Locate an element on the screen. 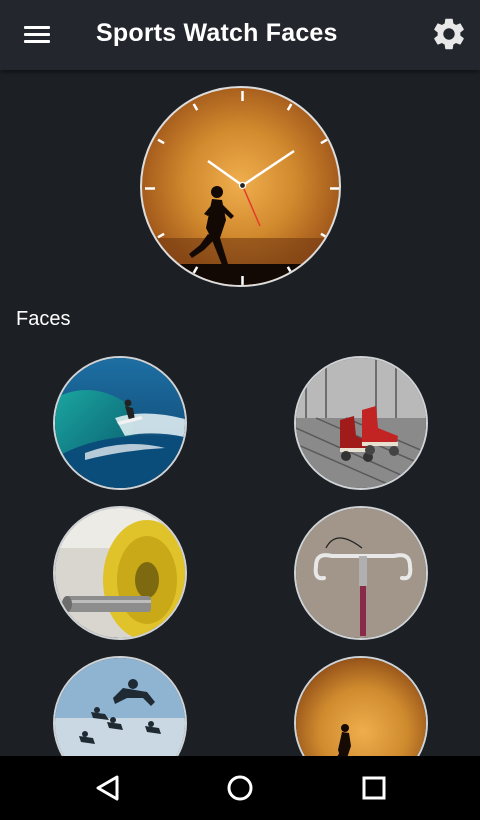 The image size is (480, 820). home-circle-icon is located at coordinates (240, 788).